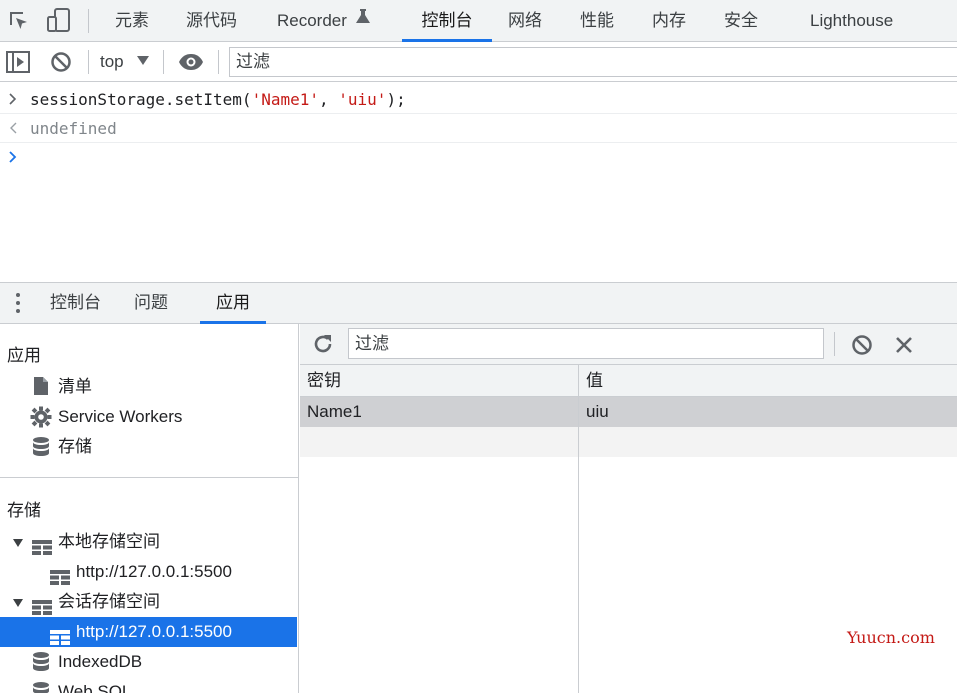 The image size is (957, 693). What do you see at coordinates (61, 64) in the screenshot?
I see `clear-console-icon` at bounding box center [61, 64].